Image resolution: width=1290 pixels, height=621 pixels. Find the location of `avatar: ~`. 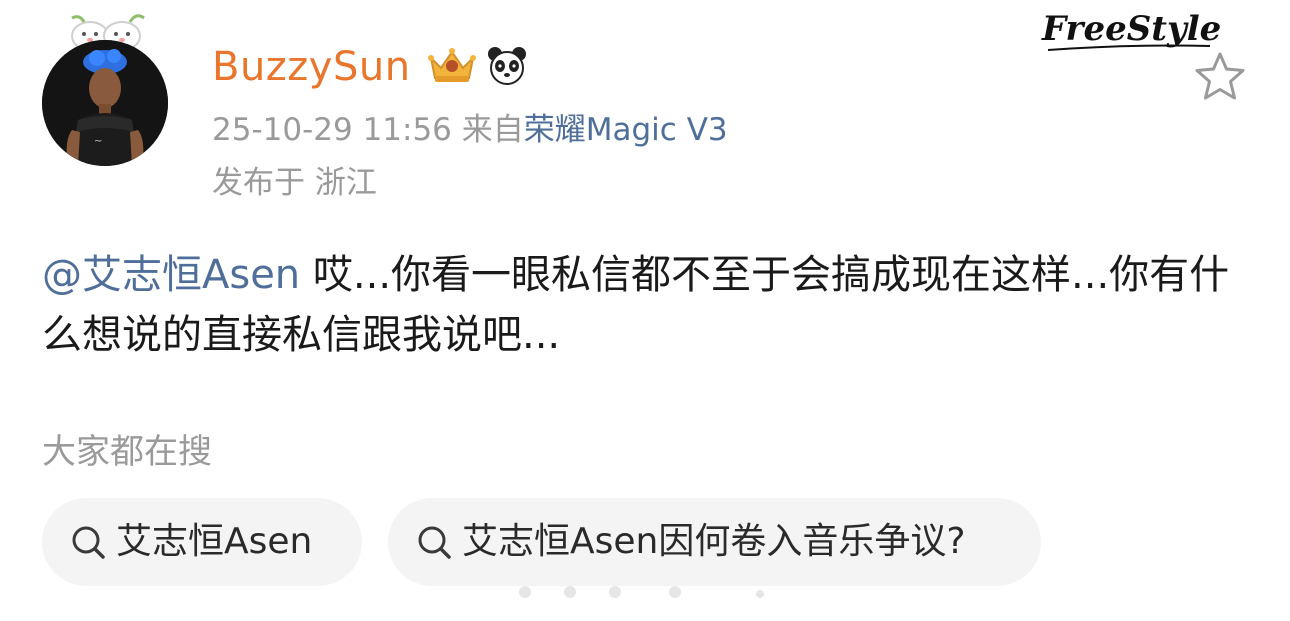

avatar: ~ is located at coordinates (105, 103).